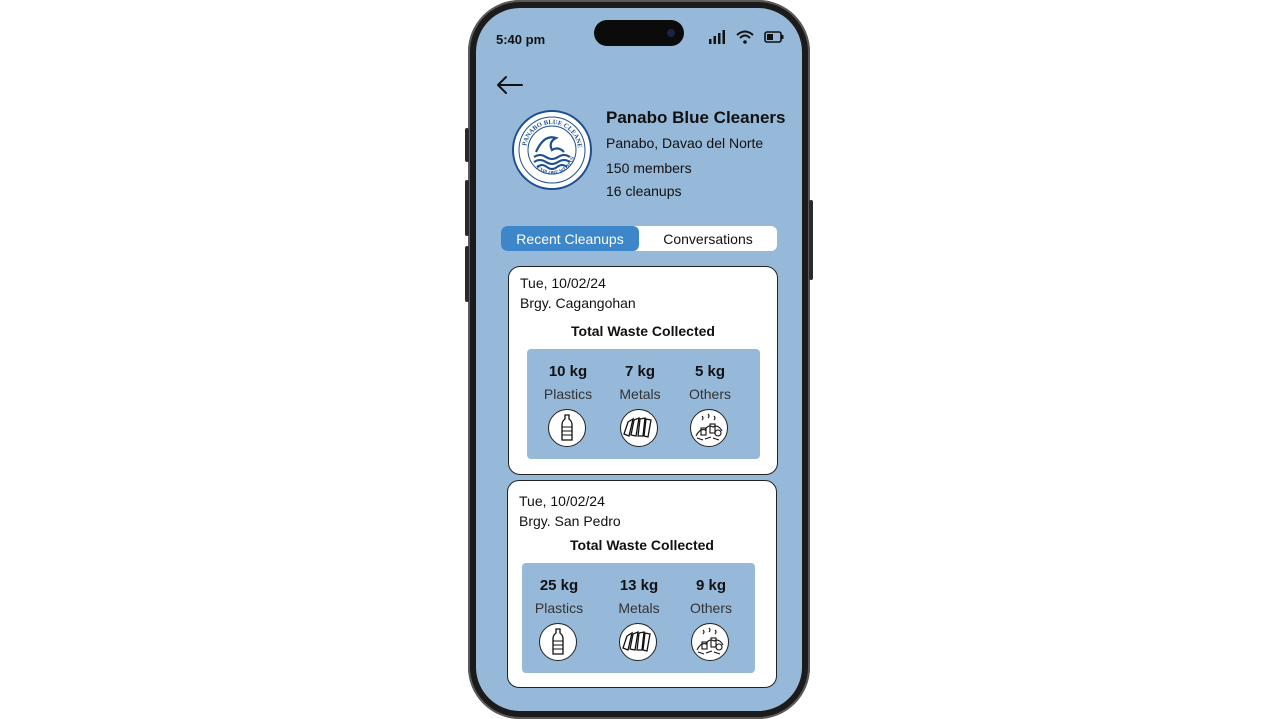 The image size is (1280, 719). I want to click on status-icons, so click(746, 37).